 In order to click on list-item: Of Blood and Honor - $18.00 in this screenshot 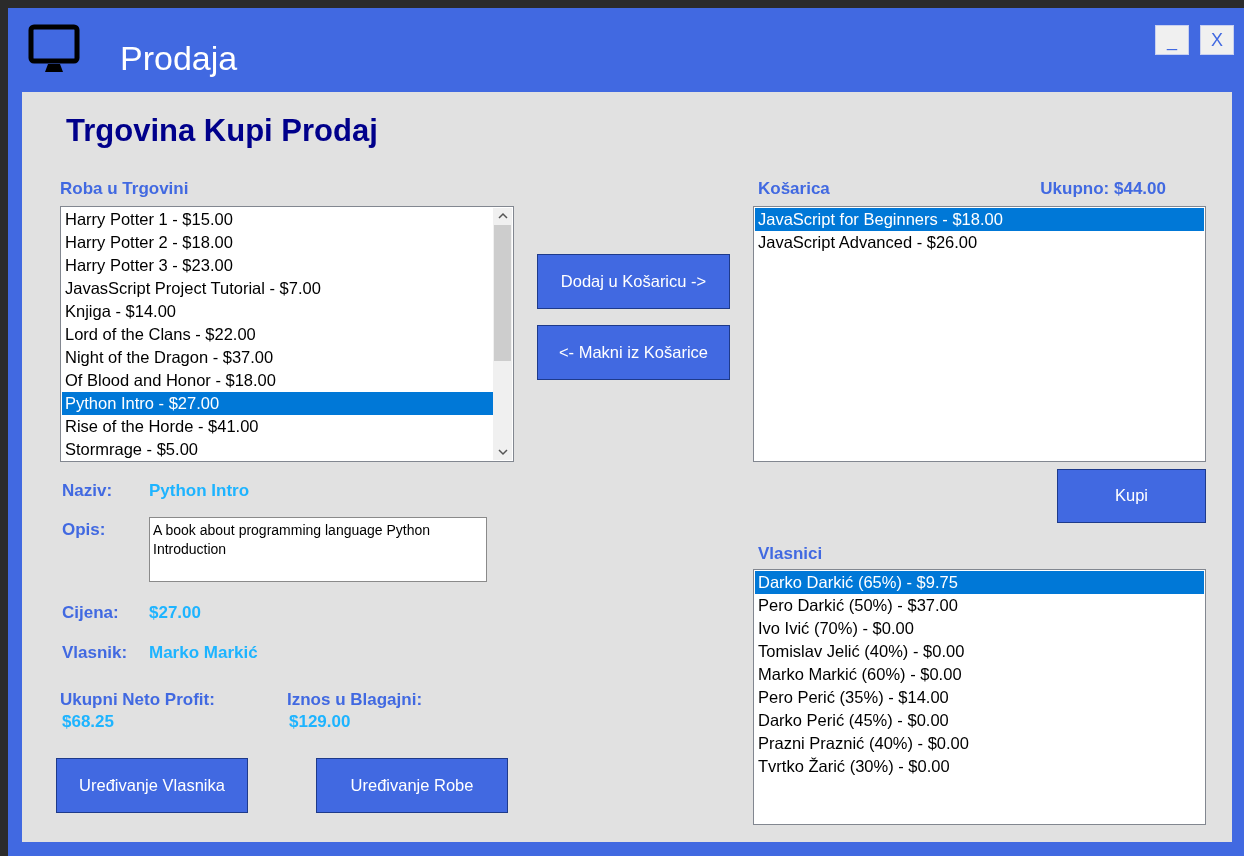, I will do `click(277, 380)`.